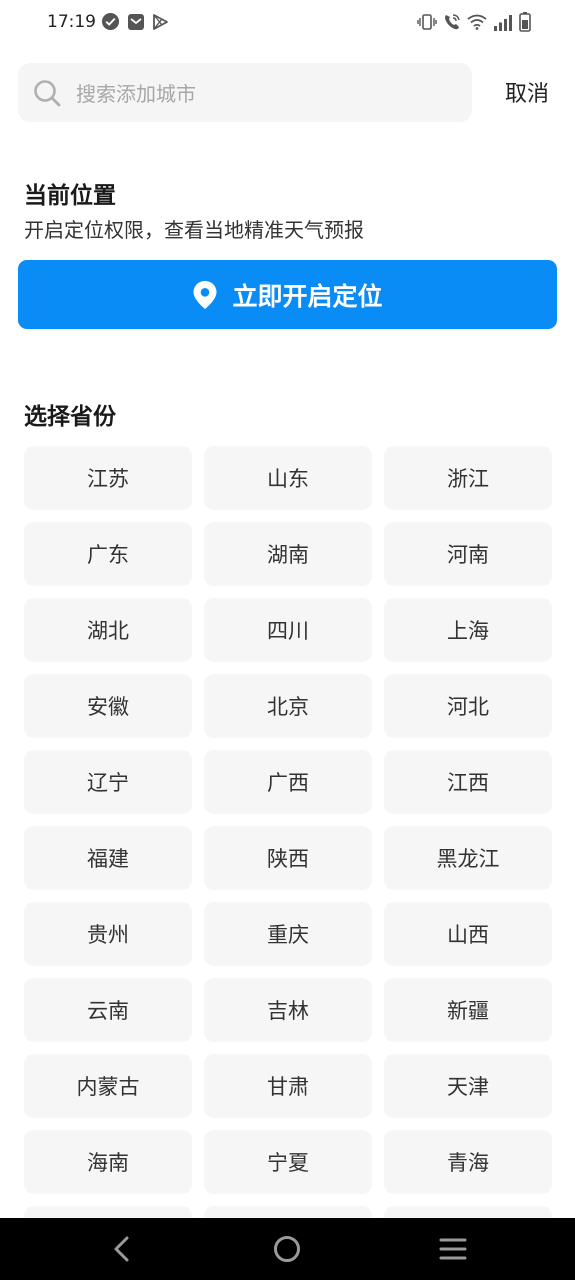 This screenshot has width=575, height=1280. I want to click on province-item: 陕西, so click(288, 858).